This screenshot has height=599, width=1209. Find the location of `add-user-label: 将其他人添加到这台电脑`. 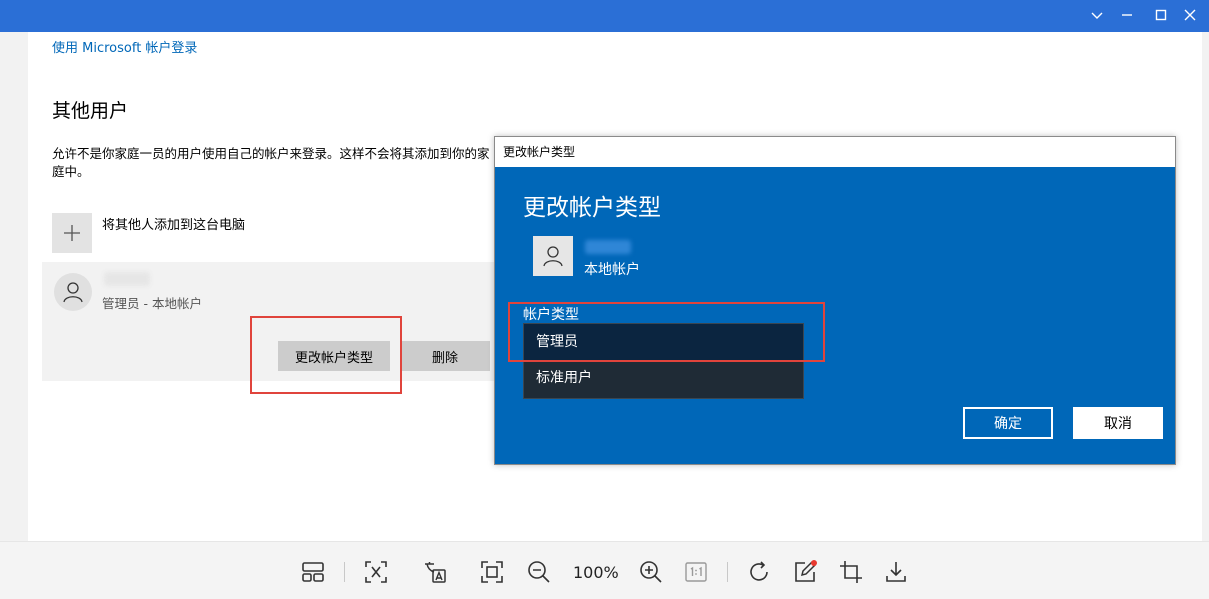

add-user-label: 将其他人添加到这台电脑 is located at coordinates (173, 223).